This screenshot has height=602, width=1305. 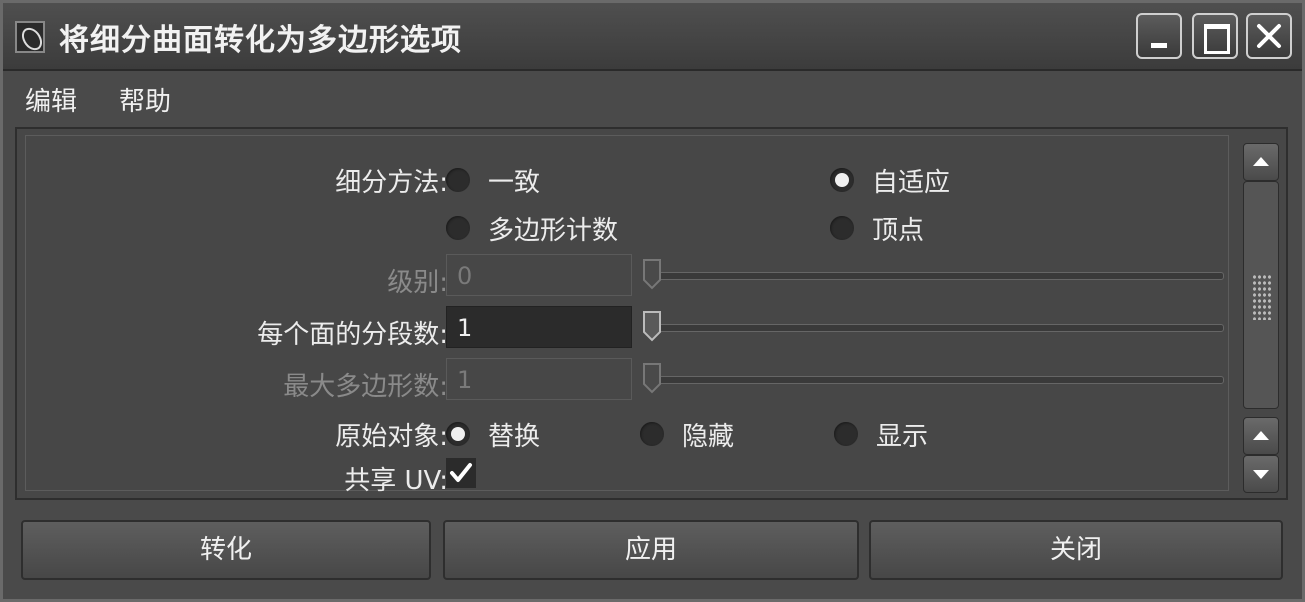 I want to click on max-polygons-slider-track, so click(x=934, y=380).